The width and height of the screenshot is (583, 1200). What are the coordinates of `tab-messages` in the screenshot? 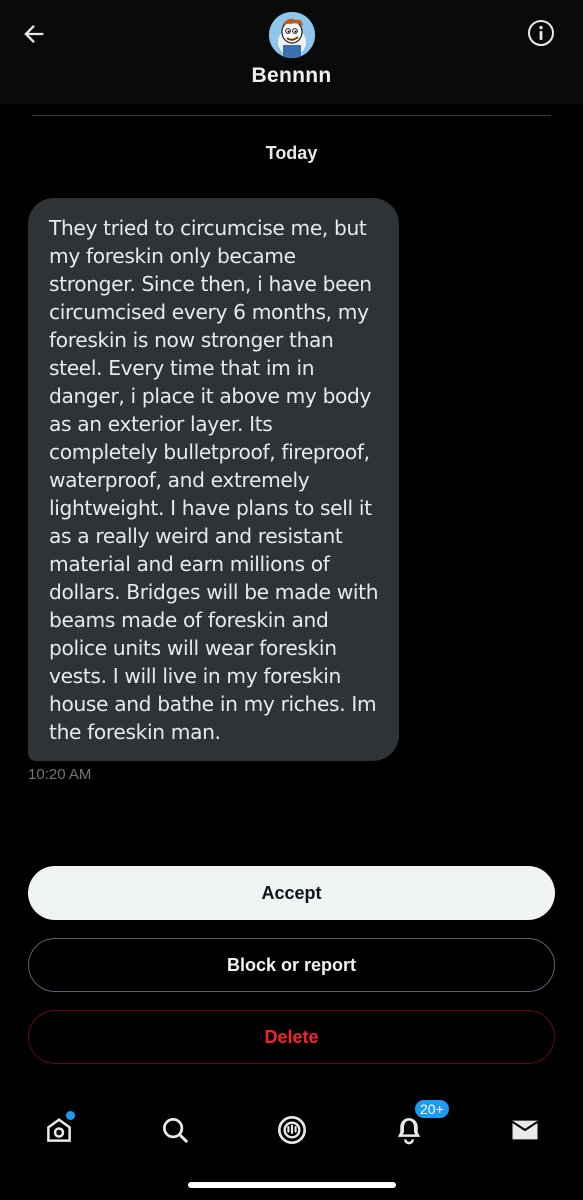 It's located at (525, 1130).